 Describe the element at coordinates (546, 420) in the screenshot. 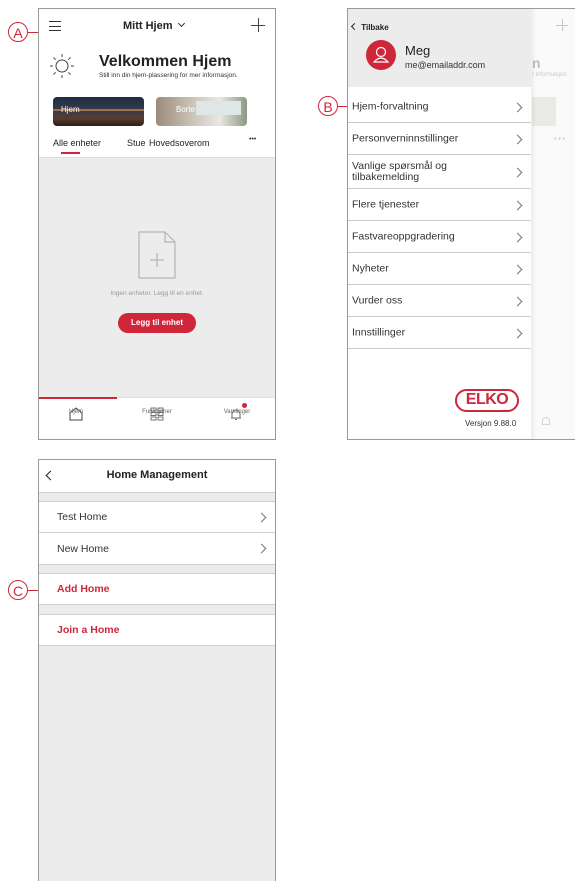

I see `background-bell-icon` at that location.